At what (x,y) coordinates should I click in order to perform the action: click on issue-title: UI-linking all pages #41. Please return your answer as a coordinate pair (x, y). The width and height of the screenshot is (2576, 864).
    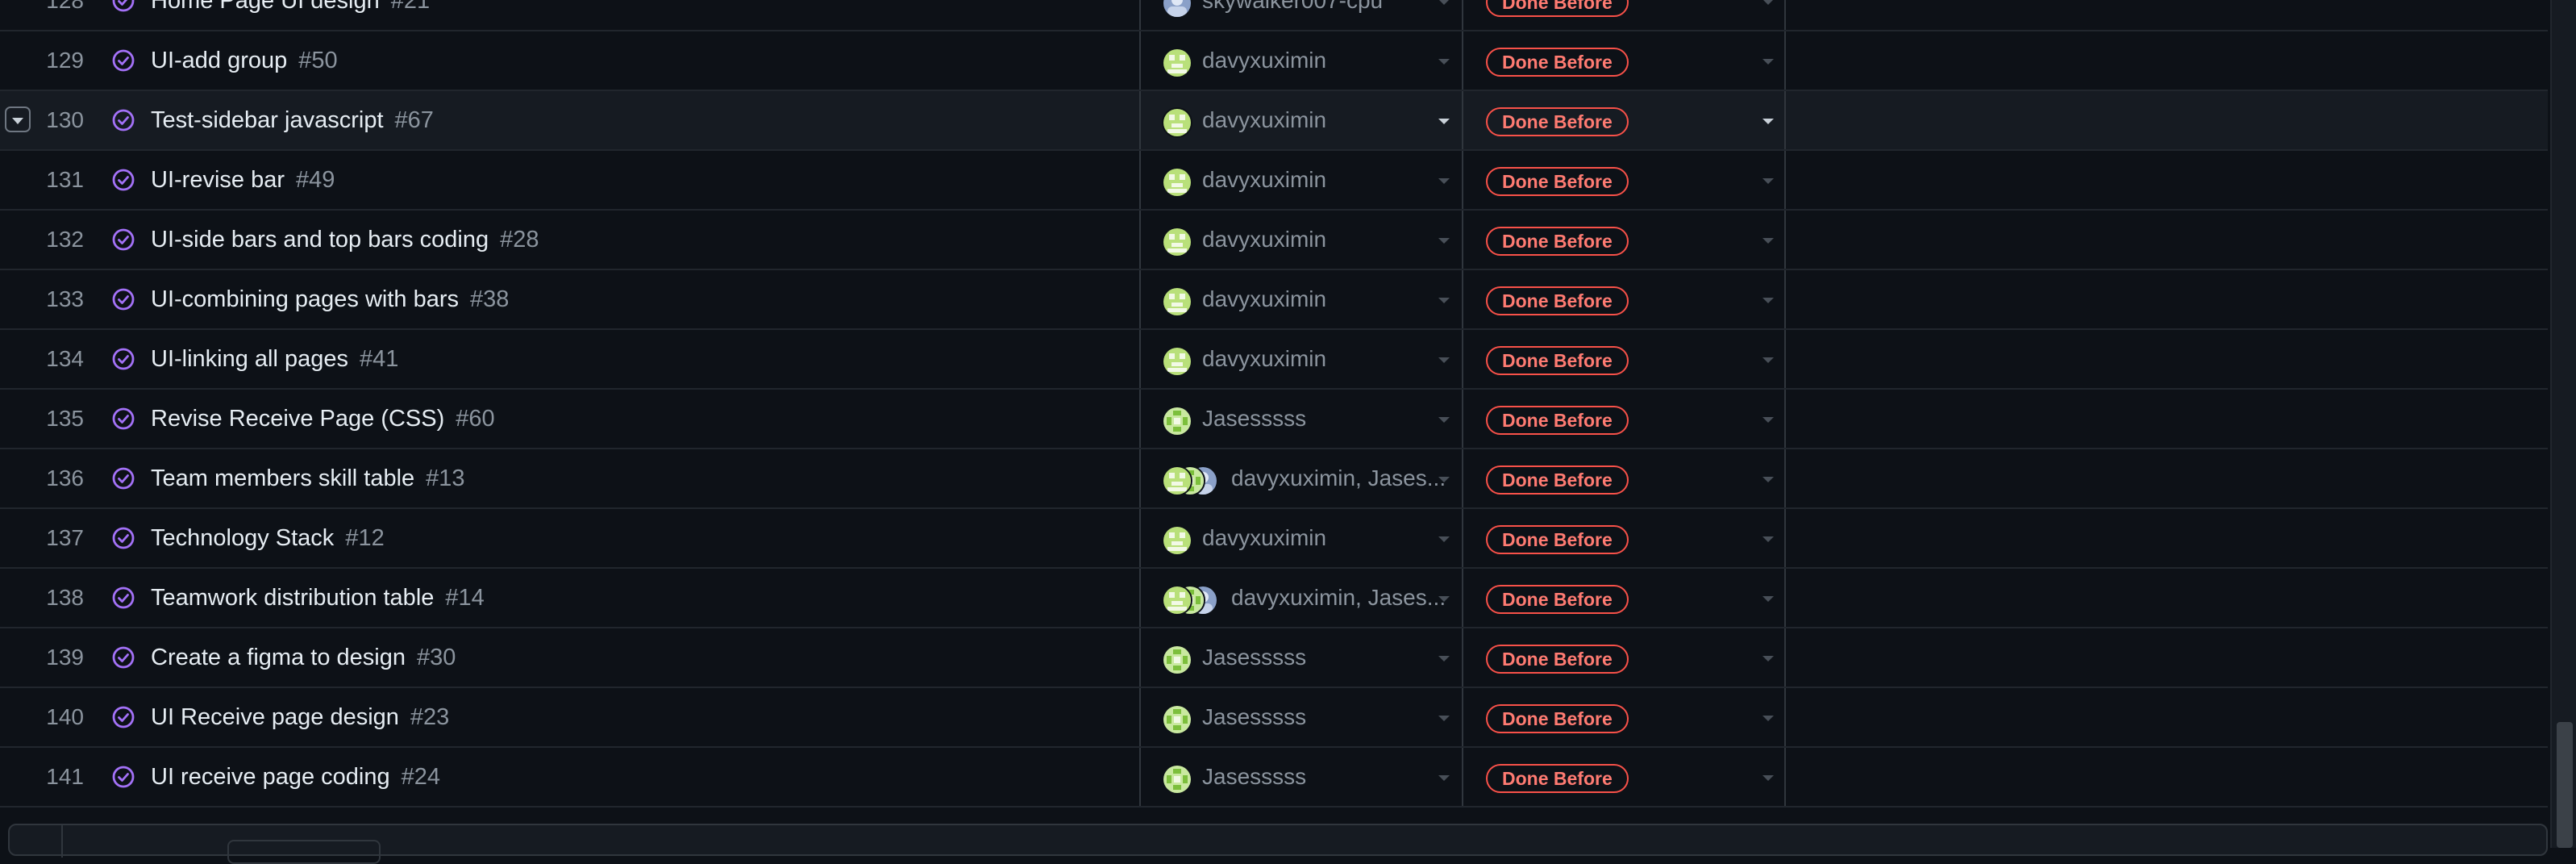
    Looking at the image, I should click on (274, 359).